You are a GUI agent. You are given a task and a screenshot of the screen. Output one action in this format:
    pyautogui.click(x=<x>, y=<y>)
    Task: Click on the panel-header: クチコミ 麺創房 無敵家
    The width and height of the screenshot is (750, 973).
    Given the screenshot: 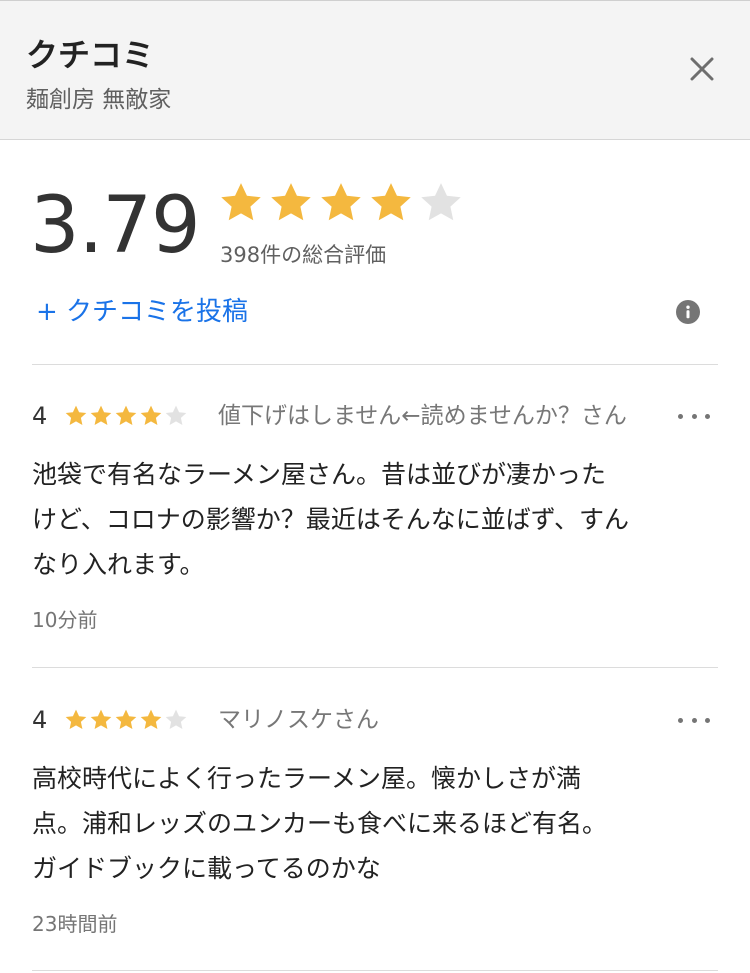 What is the action you would take?
    pyautogui.click(x=375, y=70)
    